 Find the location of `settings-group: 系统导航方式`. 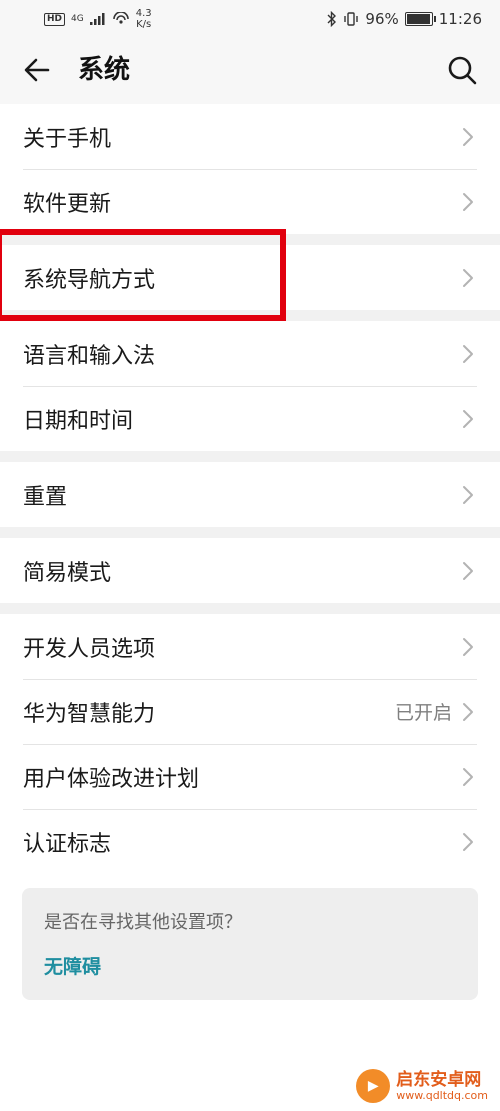

settings-group: 系统导航方式 is located at coordinates (250, 277).